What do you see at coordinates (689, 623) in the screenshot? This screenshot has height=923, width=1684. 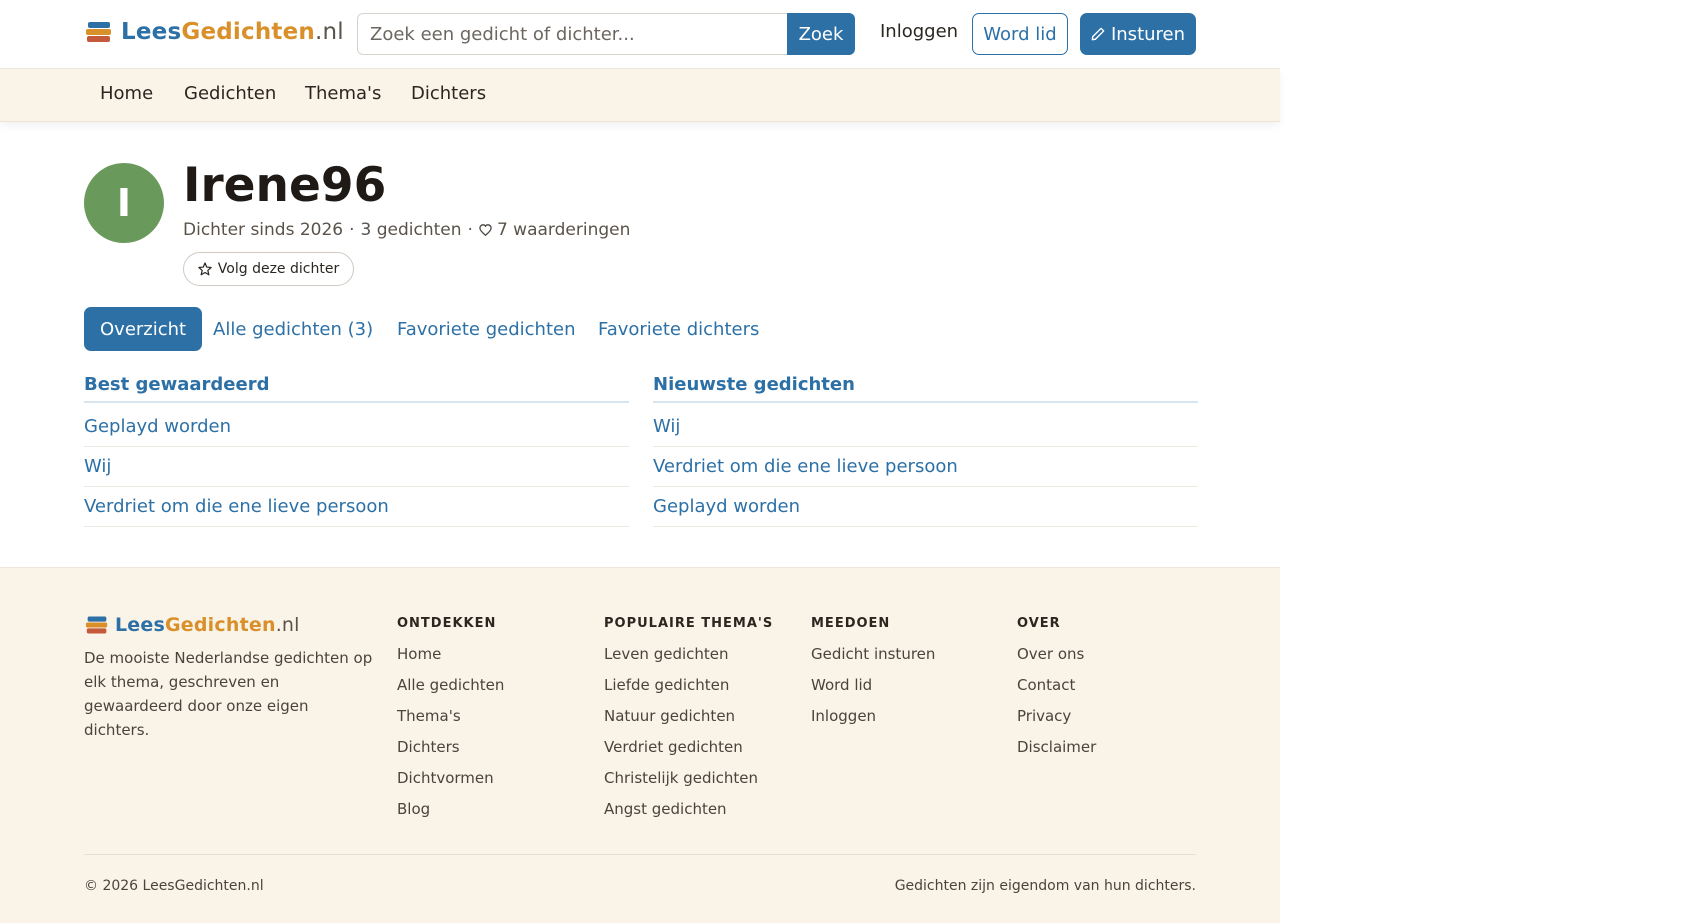 I see `footer-heading: POPULAIRE THEMA'S` at bounding box center [689, 623].